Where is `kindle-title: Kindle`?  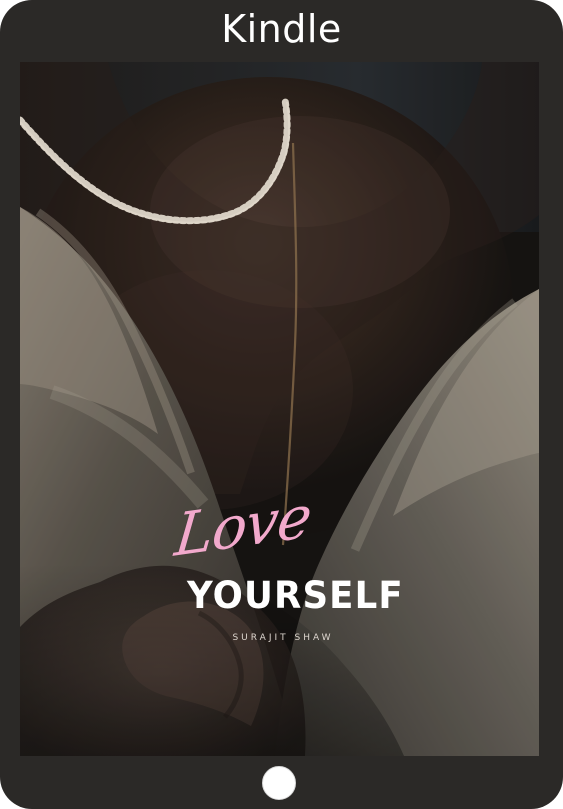
kindle-title: Kindle is located at coordinates (281, 29).